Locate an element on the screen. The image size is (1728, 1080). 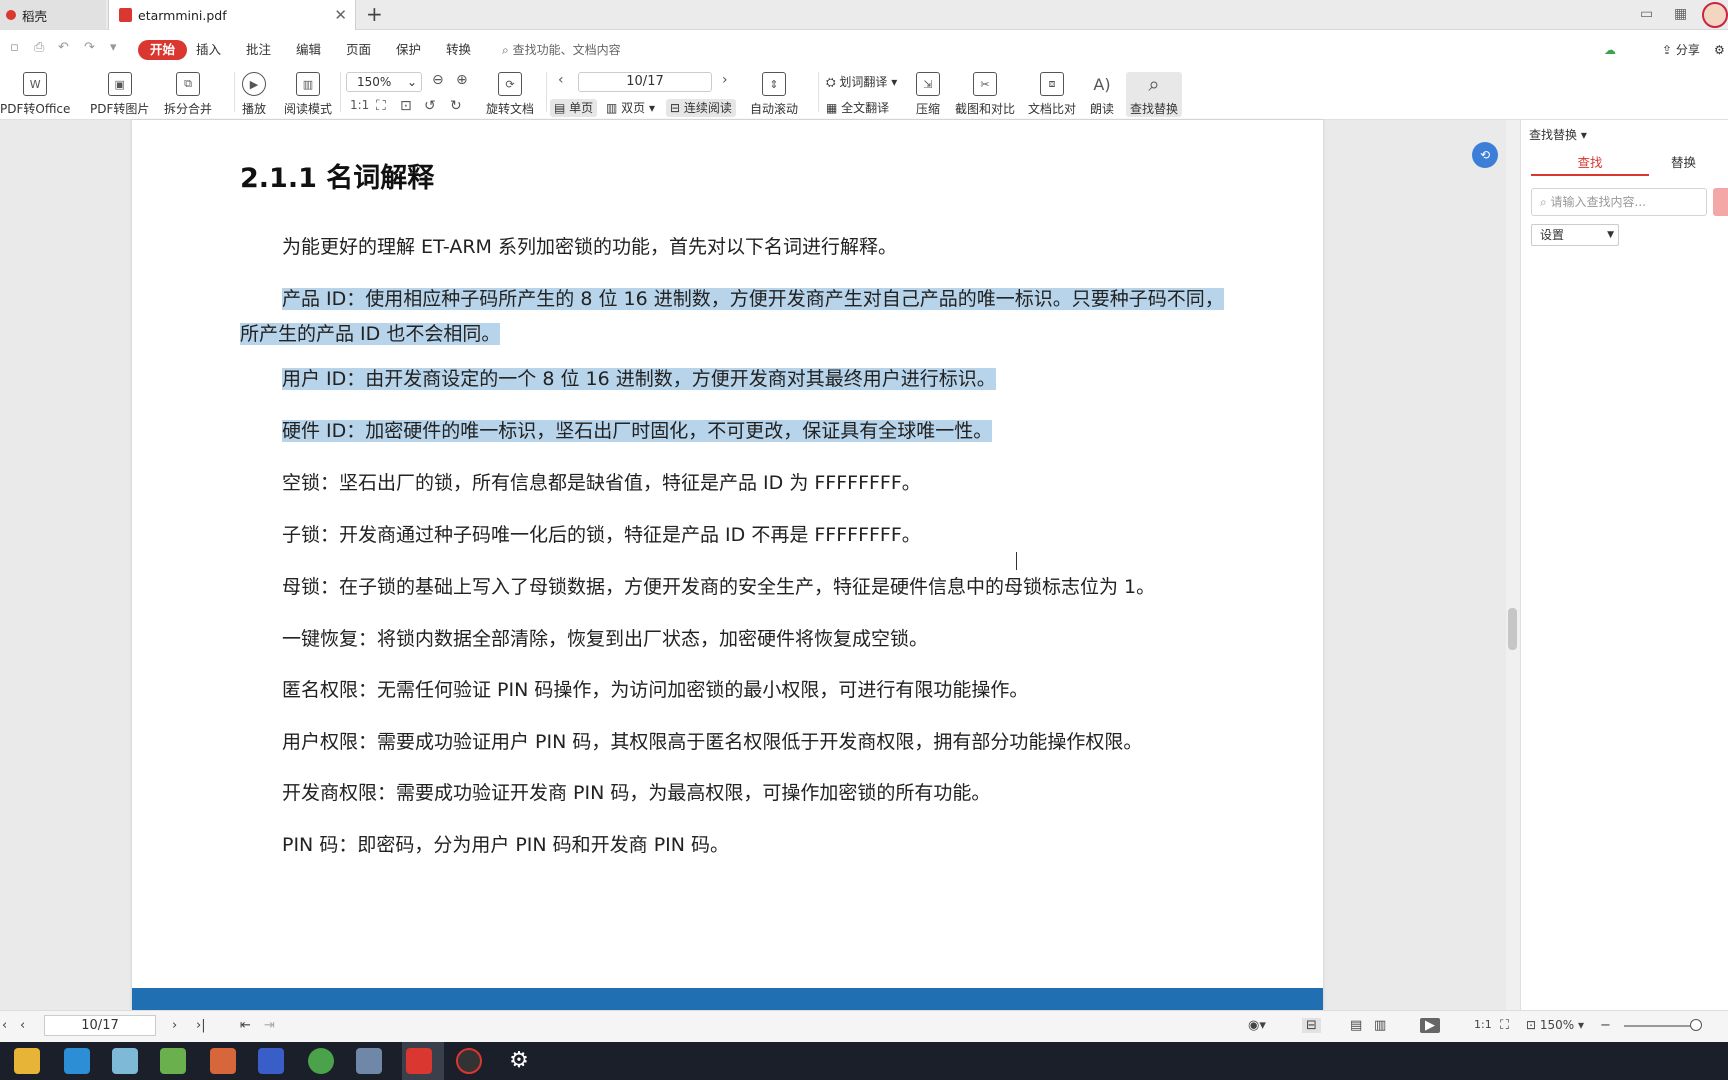
panel-title-text: 查找替换 is located at coordinates (1553, 135).